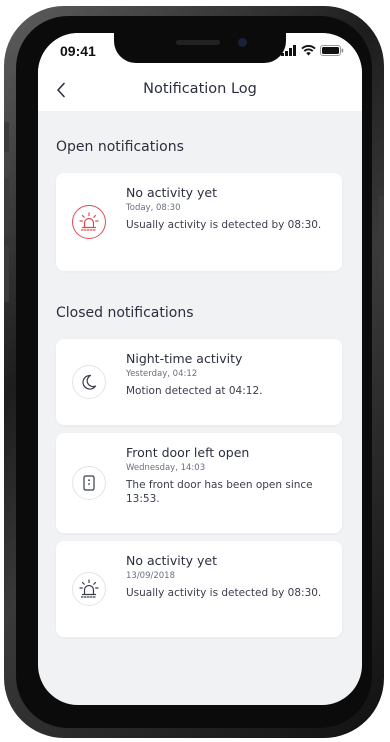  I want to click on notification-title: Night-time activity, so click(184, 358).